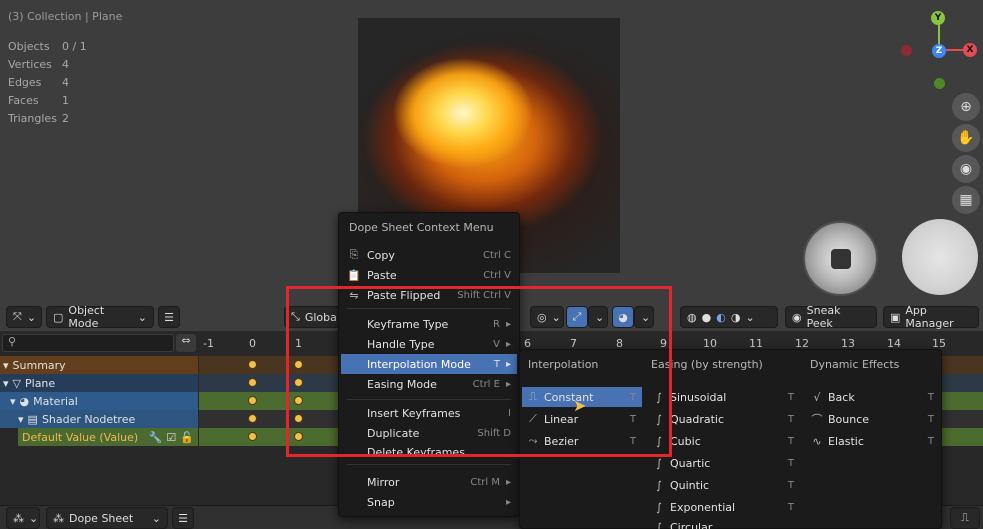 This screenshot has width=983, height=529. What do you see at coordinates (429, 464) in the screenshot?
I see `menu-separator` at bounding box center [429, 464].